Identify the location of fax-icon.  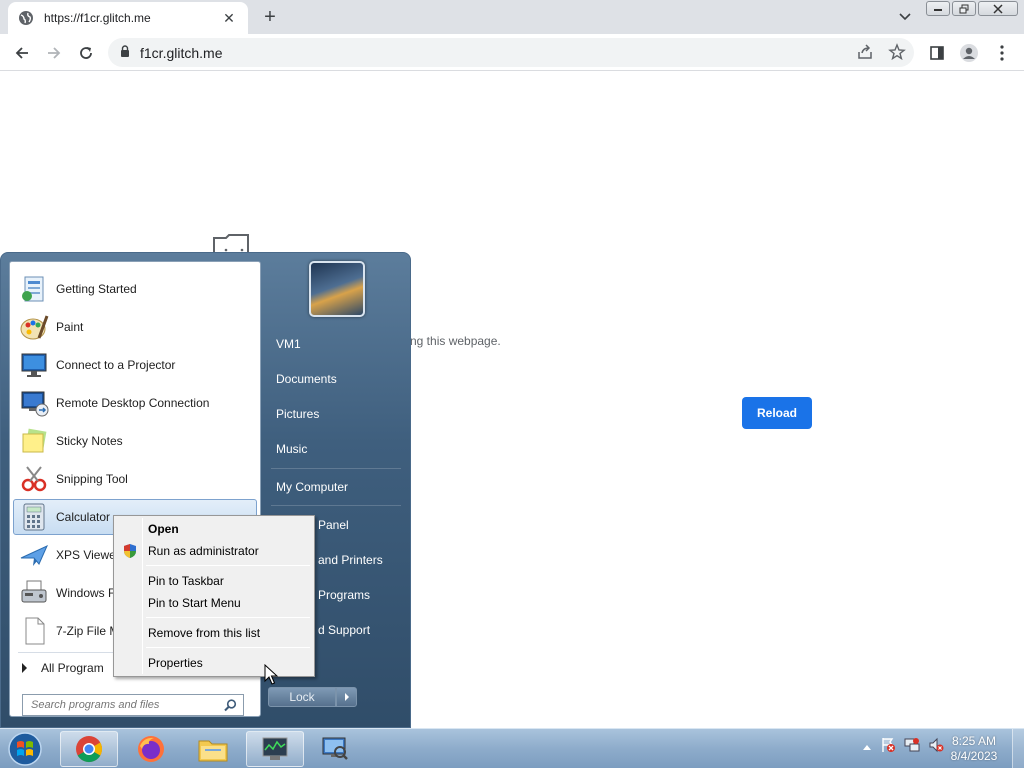
(34, 593).